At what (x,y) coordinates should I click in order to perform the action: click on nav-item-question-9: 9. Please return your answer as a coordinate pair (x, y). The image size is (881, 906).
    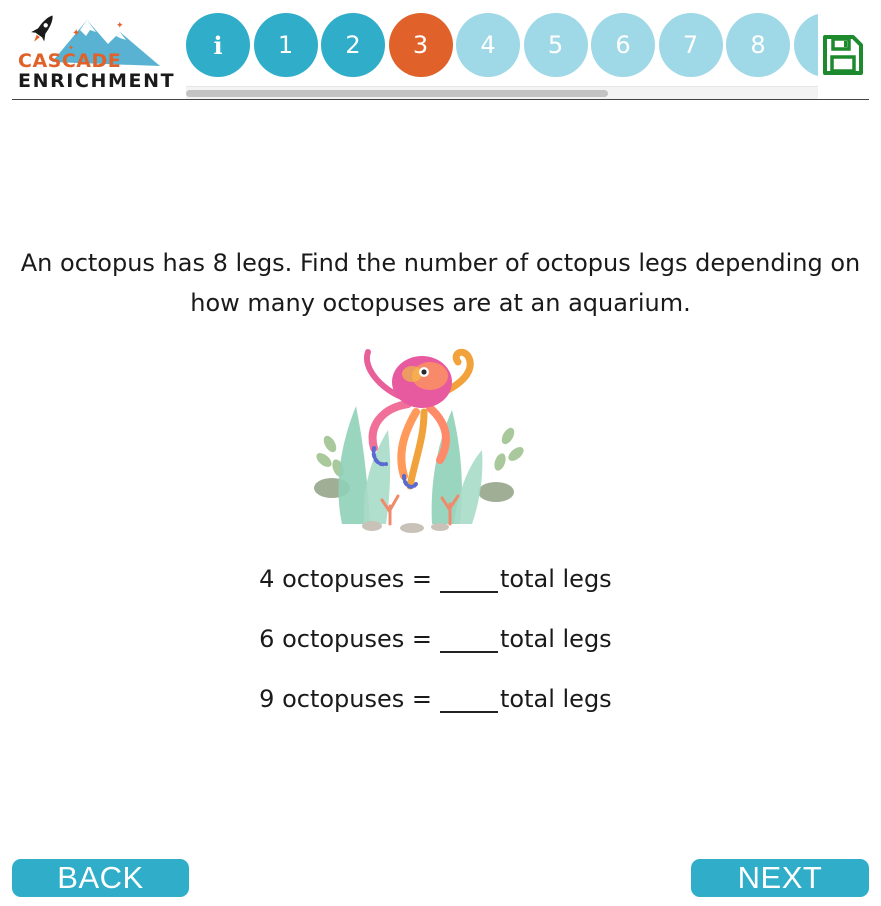
    Looking at the image, I should click on (805, 45).